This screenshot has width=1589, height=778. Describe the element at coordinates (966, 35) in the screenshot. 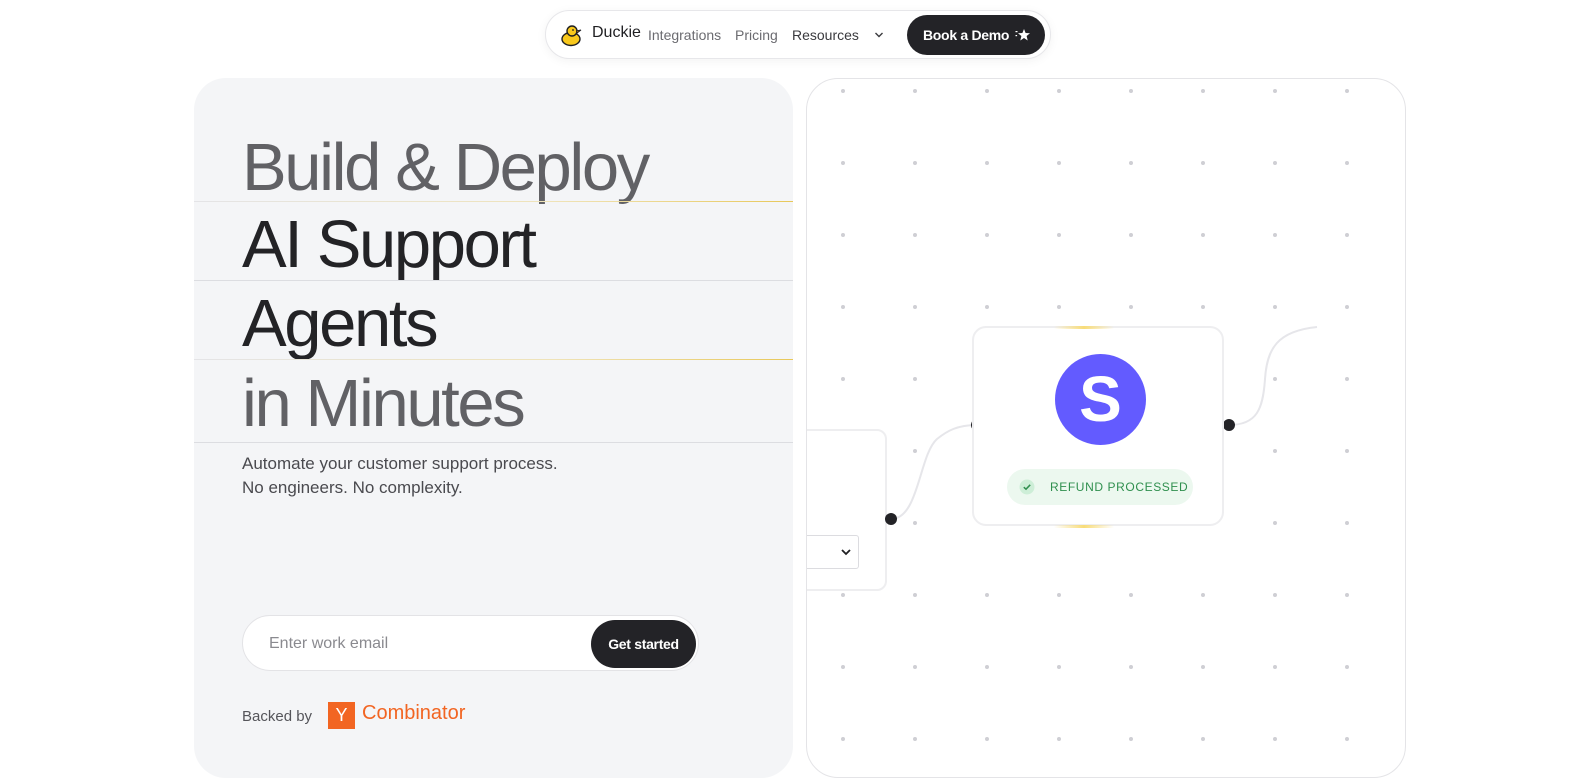

I see `book-demo-label: Book a Demo` at that location.